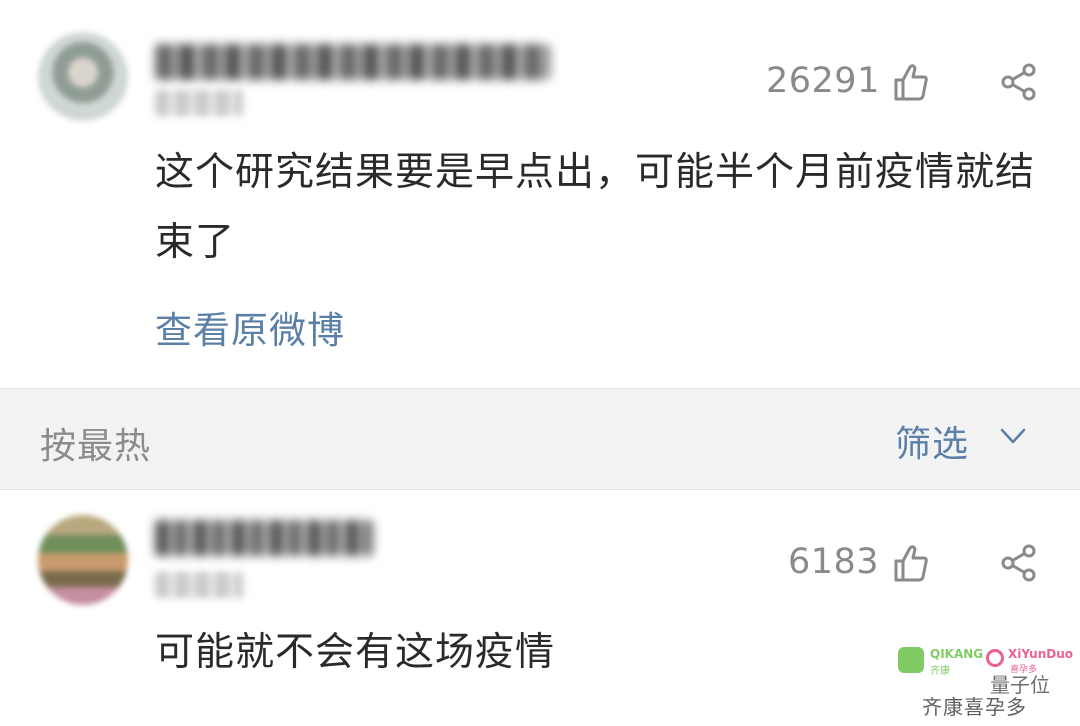  What do you see at coordinates (834, 562) in the screenshot?
I see `like-count: 6183` at bounding box center [834, 562].